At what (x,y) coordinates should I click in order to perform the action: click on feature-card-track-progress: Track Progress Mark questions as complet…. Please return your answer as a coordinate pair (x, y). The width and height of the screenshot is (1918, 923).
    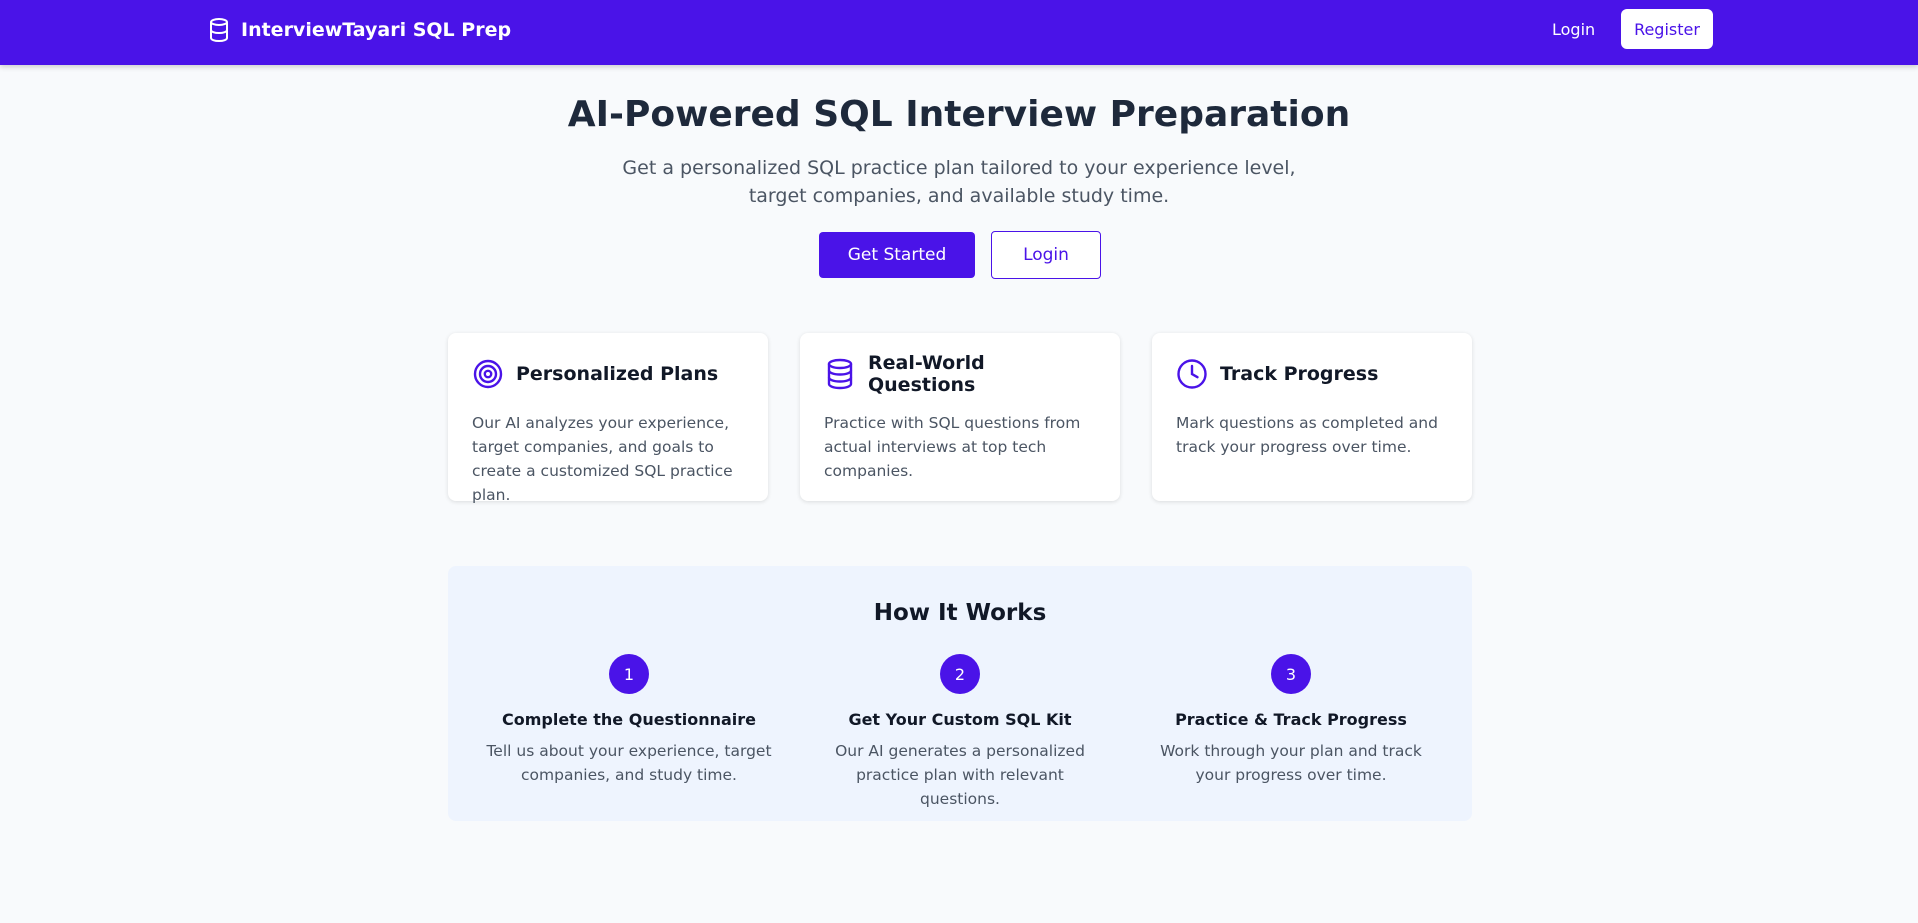
    Looking at the image, I should click on (1312, 417).